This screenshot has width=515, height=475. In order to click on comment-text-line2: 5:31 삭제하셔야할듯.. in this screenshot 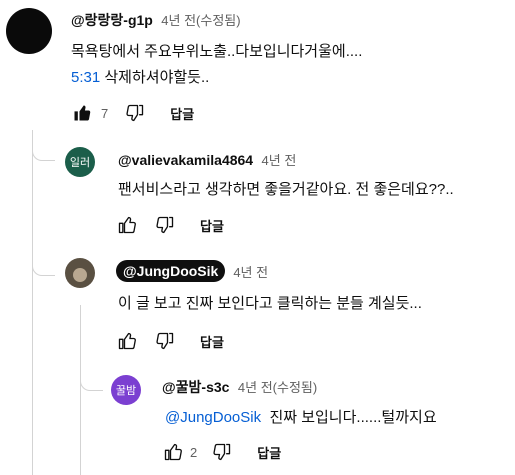, I will do `click(140, 77)`.